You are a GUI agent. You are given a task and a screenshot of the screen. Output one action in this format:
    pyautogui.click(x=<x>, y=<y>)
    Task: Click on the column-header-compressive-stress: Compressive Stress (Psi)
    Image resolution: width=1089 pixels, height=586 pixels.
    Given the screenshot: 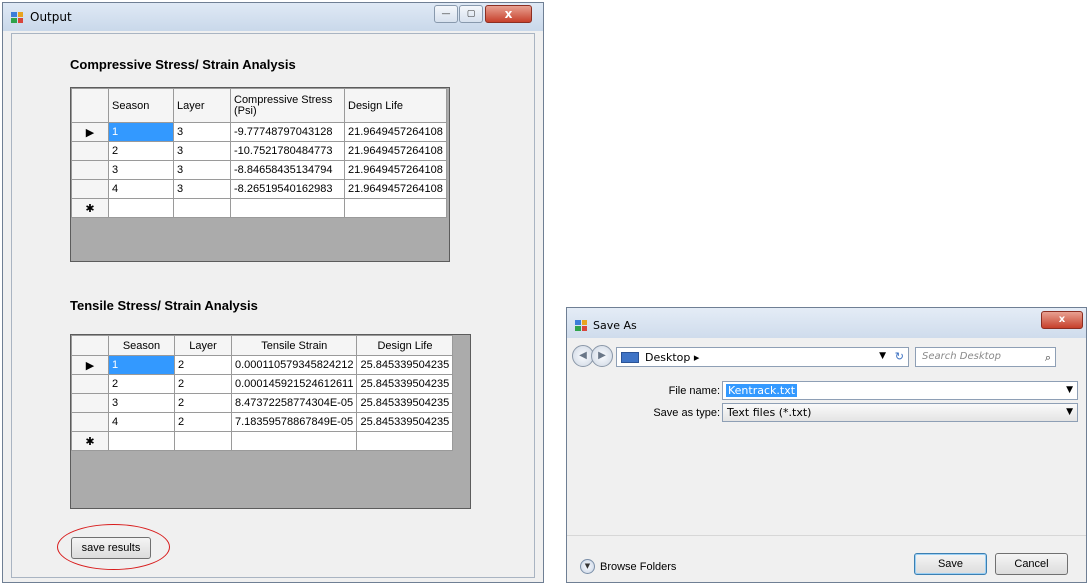 What is the action you would take?
    pyautogui.click(x=287, y=105)
    